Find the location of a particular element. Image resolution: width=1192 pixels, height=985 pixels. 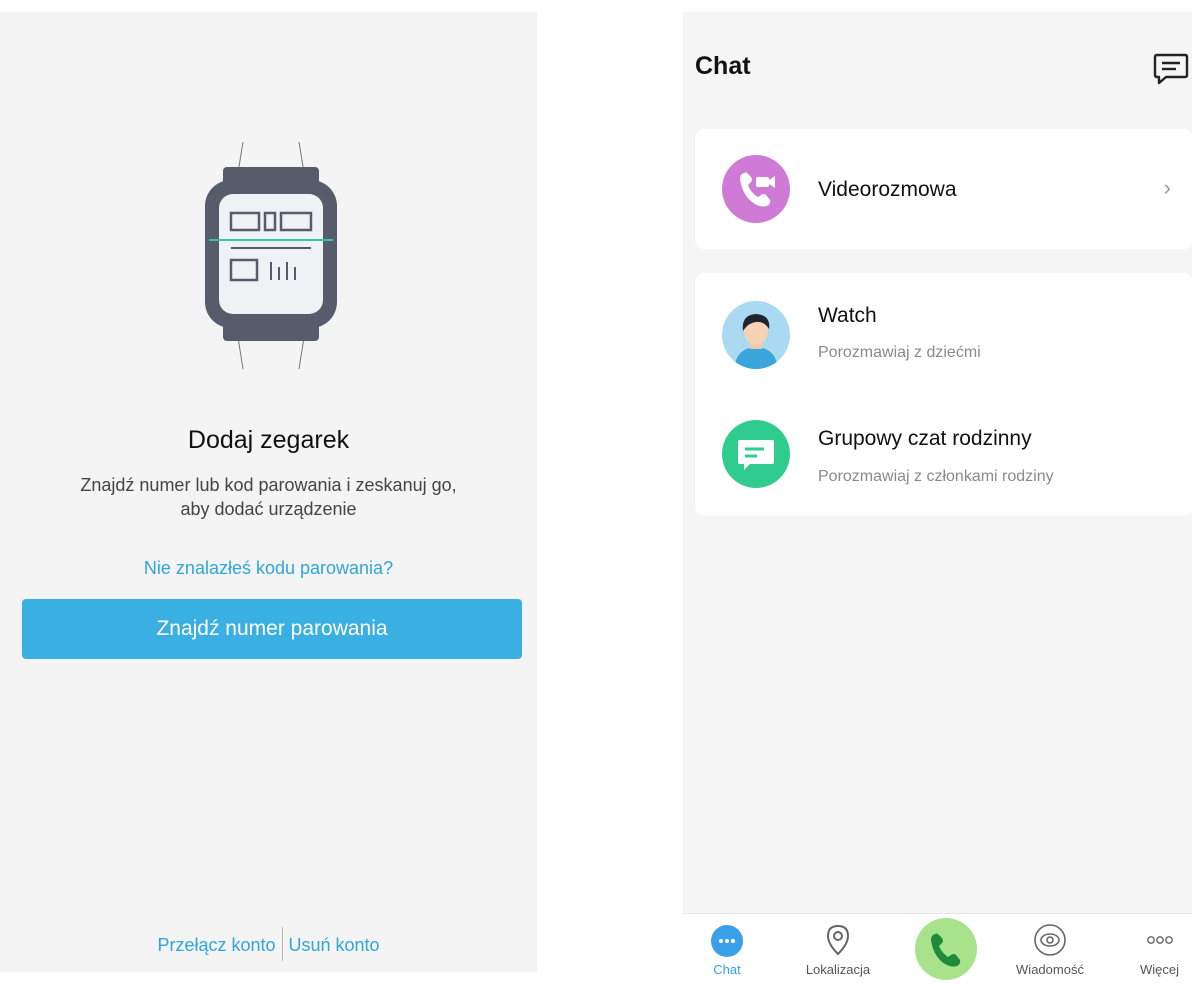

account-links: Przełącz konto Usuń konto is located at coordinates (268, 945).